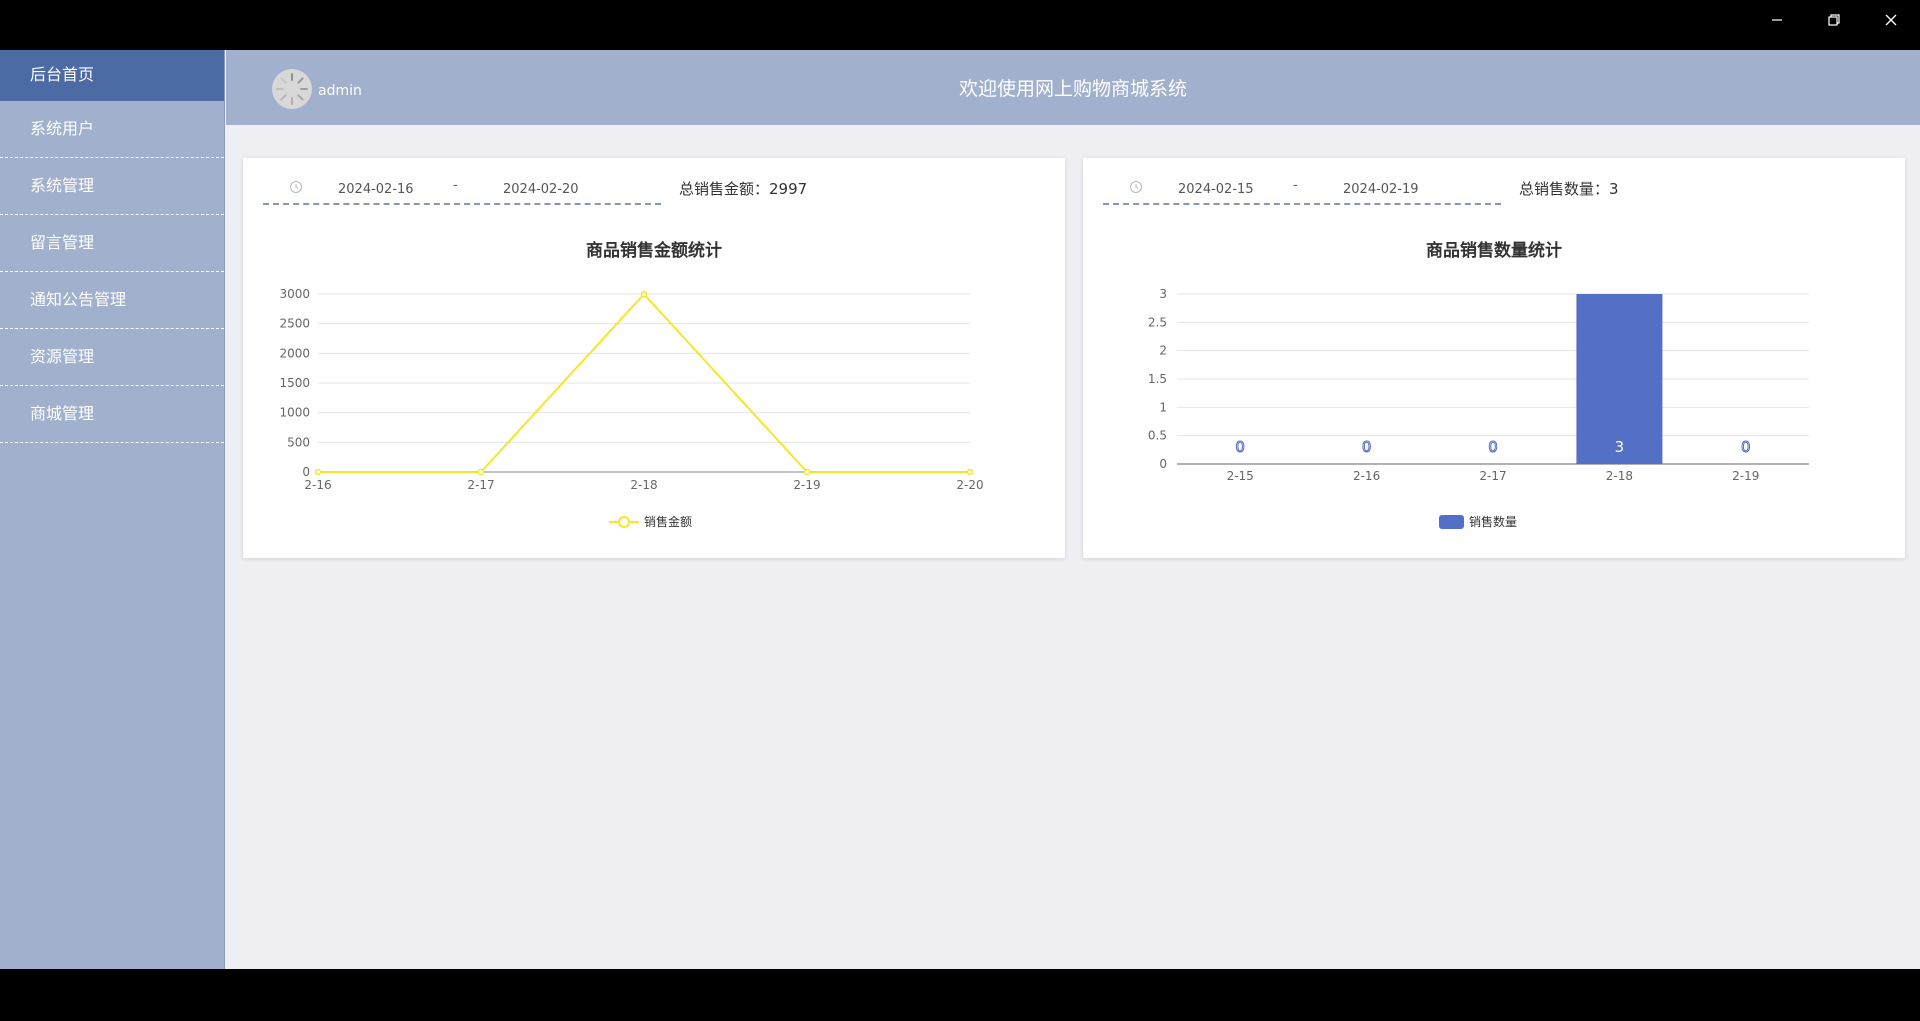  What do you see at coordinates (298, 442) in the screenshot?
I see `y-tick-label: 500` at bounding box center [298, 442].